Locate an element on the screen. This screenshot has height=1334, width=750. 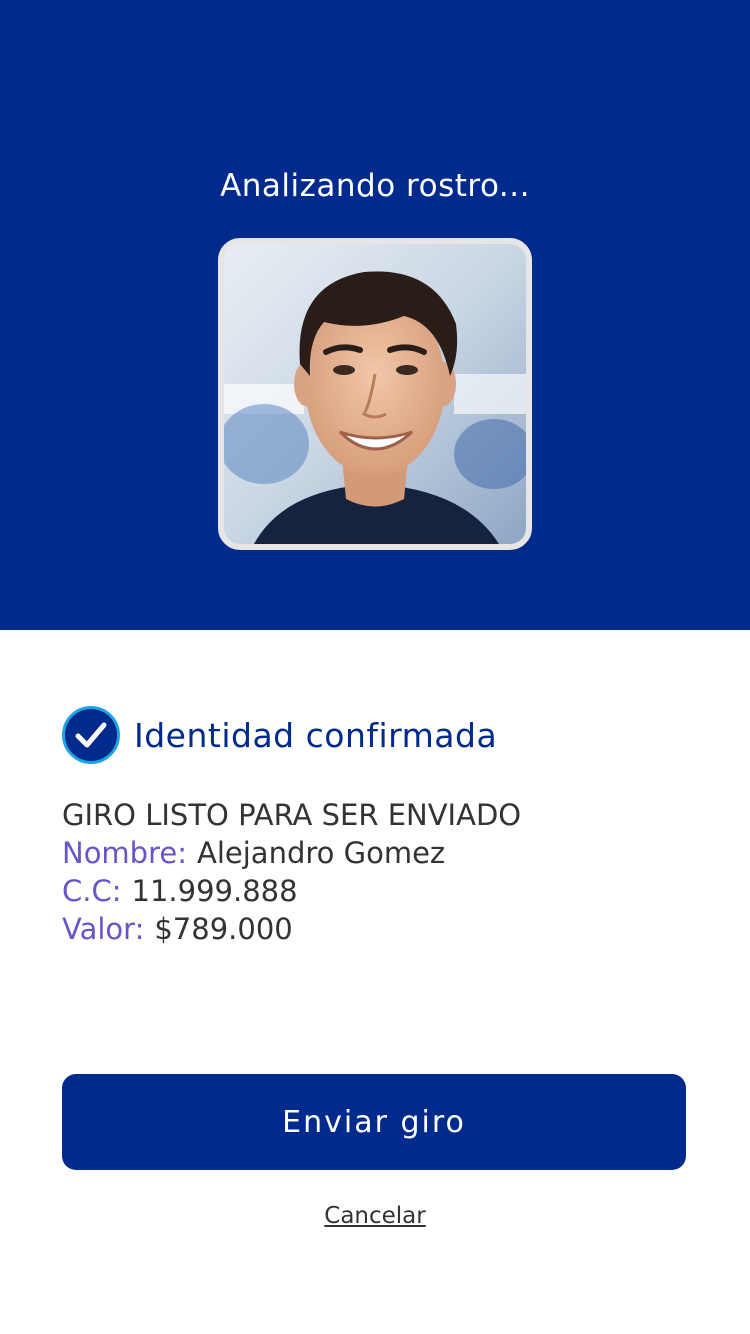
transfer-heading: GIRO LISTO PARA SER ENVIADO is located at coordinates (292, 815).